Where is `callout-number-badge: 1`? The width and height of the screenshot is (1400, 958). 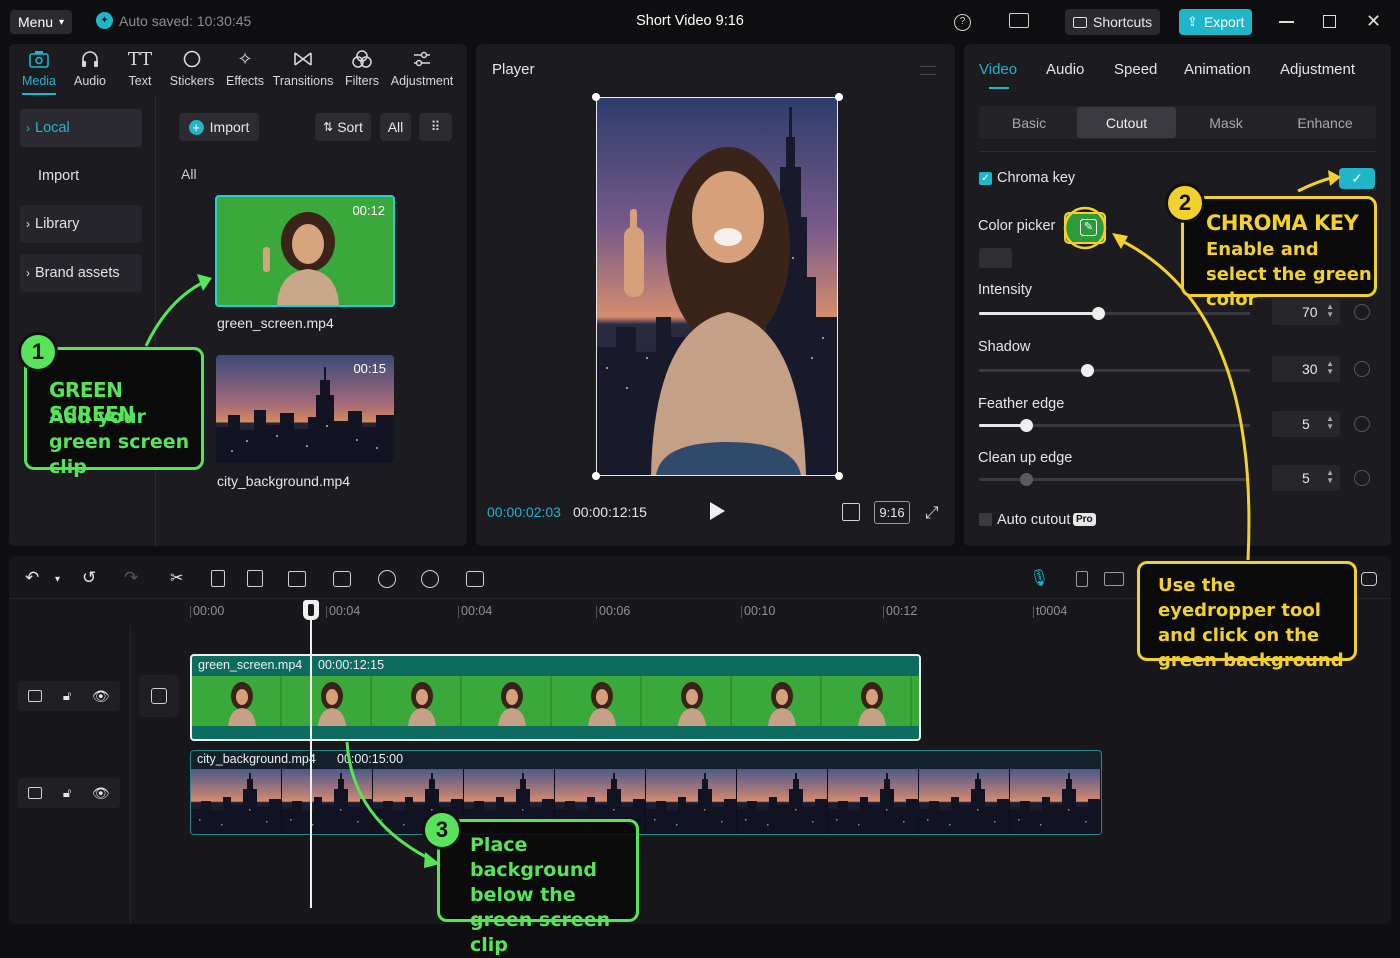 callout-number-badge: 1 is located at coordinates (38, 352).